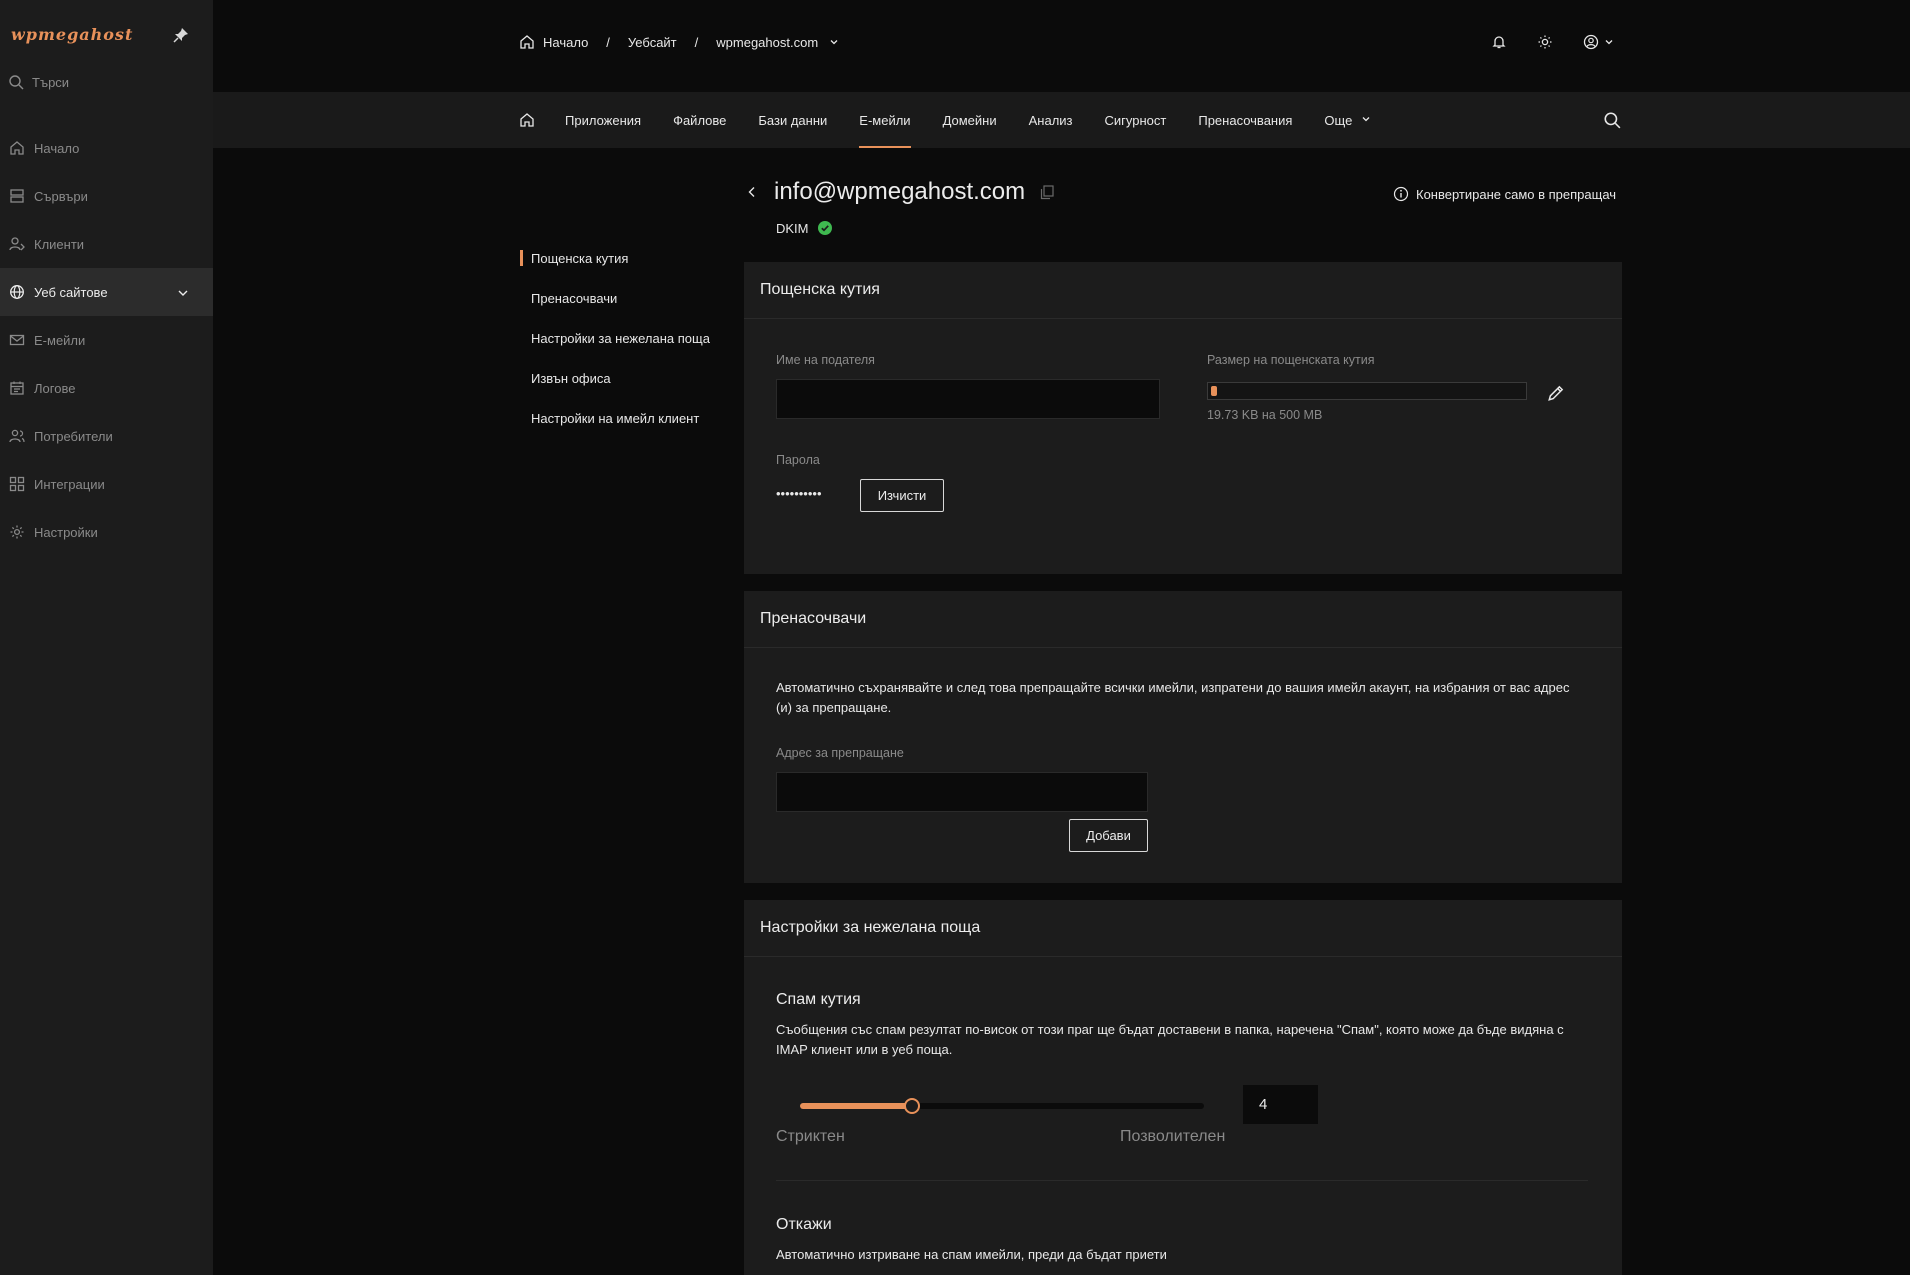  Describe the element at coordinates (680, 42) in the screenshot. I see `breadcrumb: Начало / Уебсайт / wpmegahost.com` at that location.